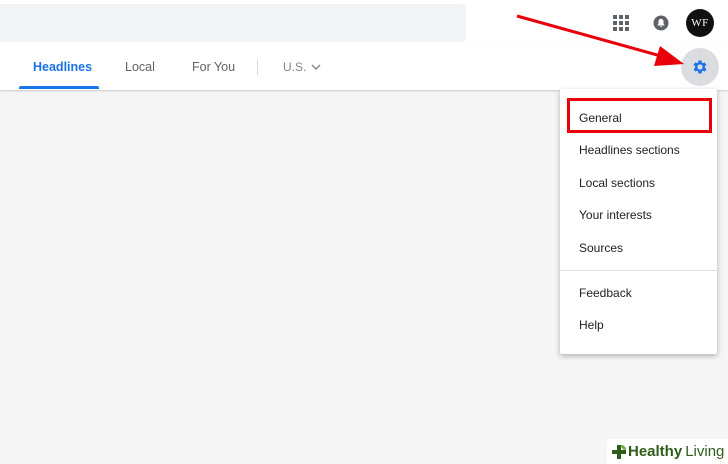  What do you see at coordinates (619, 451) in the screenshot?
I see `plus-leaf-icon` at bounding box center [619, 451].